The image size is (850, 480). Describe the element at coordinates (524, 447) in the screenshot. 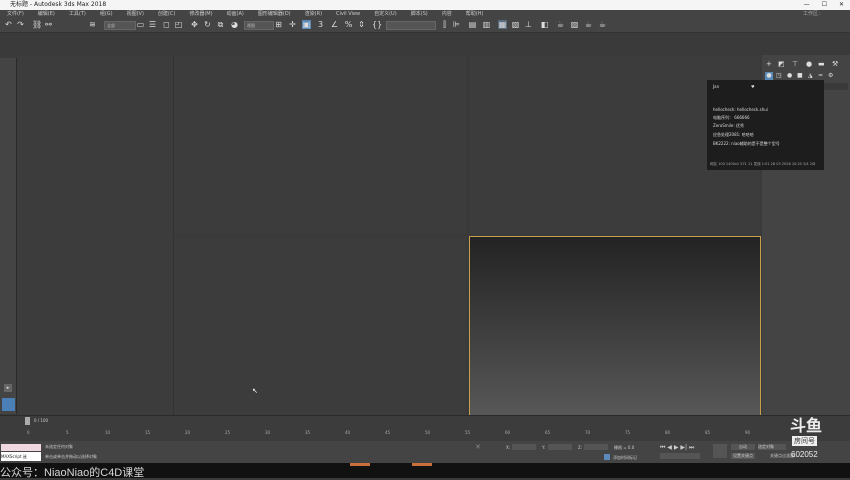

I see `x-coord-field` at that location.